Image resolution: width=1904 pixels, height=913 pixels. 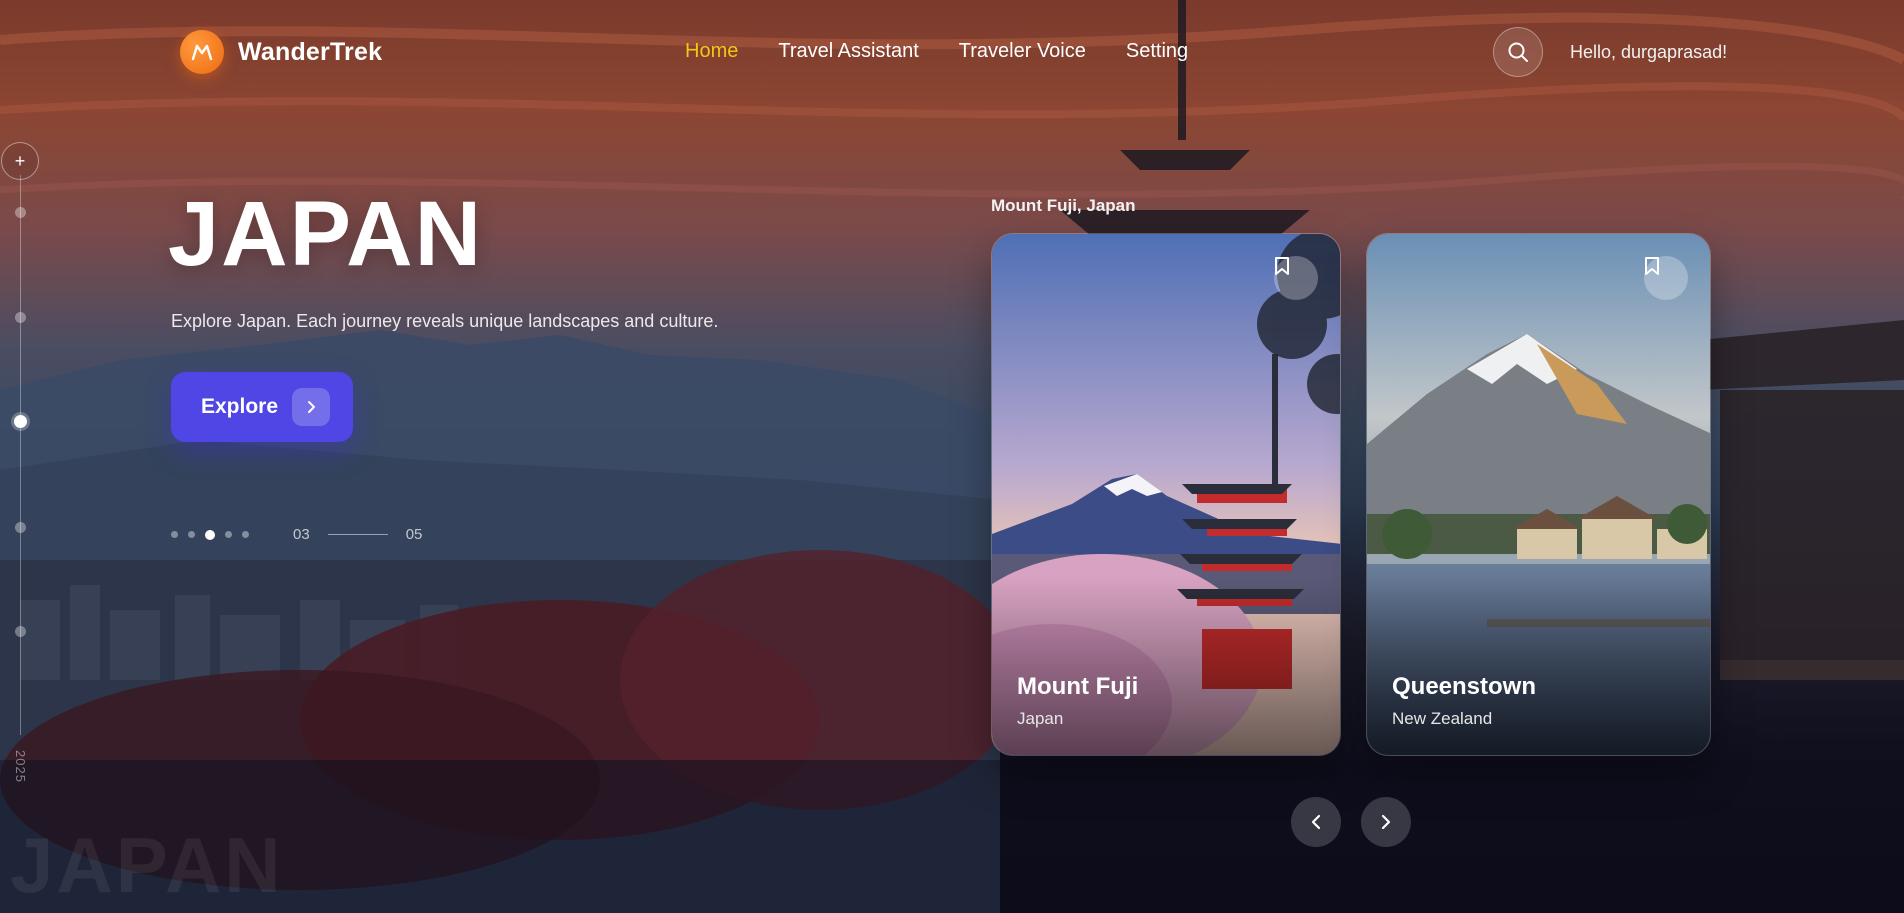 What do you see at coordinates (1022, 51) in the screenshot?
I see `nav-traveler-voice: Traveler Voice` at bounding box center [1022, 51].